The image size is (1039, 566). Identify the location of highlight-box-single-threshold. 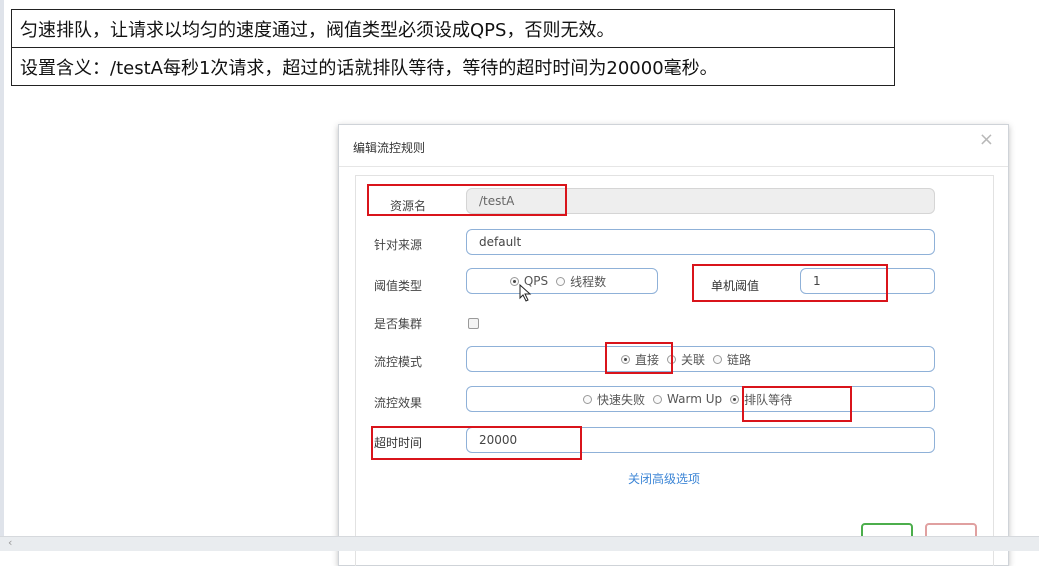
(790, 283).